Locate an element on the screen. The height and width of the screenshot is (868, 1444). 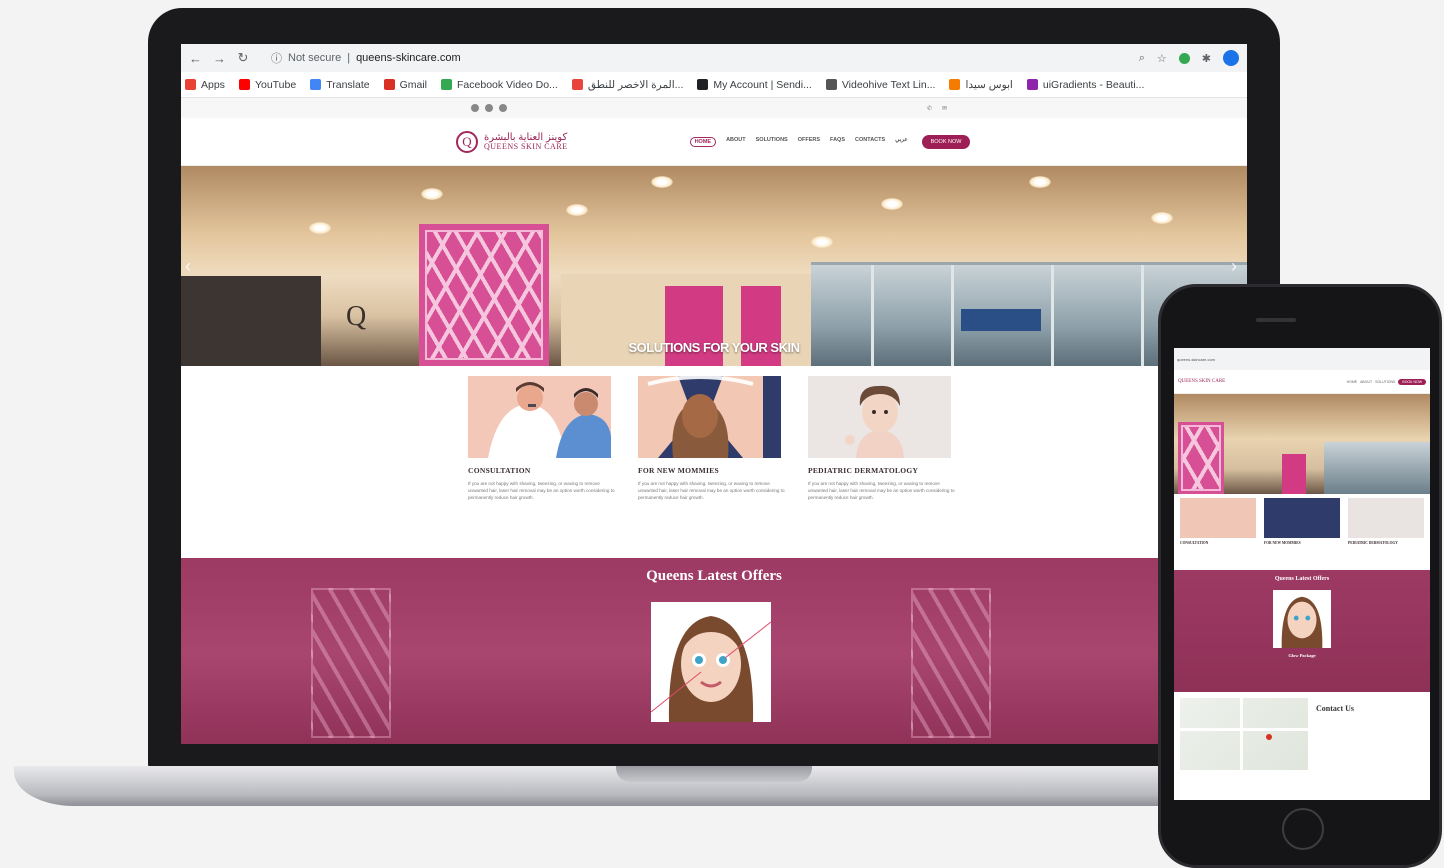
gradient-icon is located at coordinates (1032, 84).